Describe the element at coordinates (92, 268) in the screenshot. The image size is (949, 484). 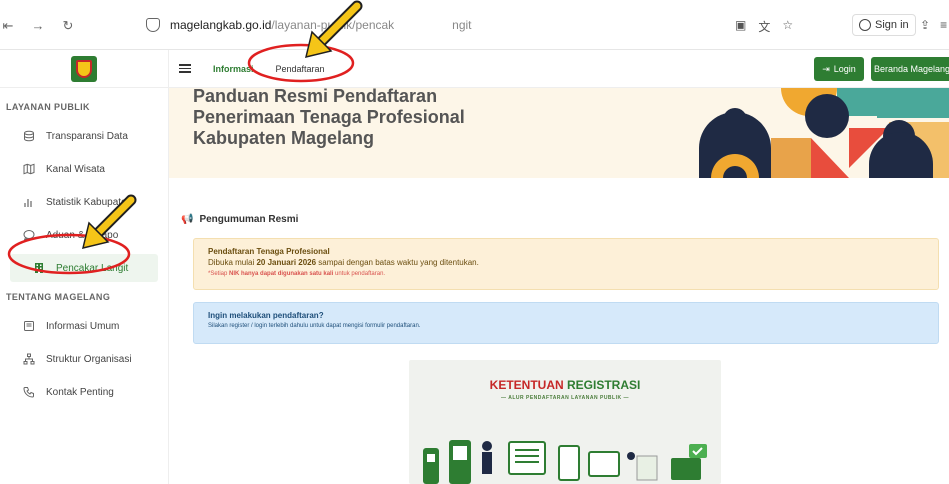
I see `sidebar-item-label: Pencakar Langit` at that location.